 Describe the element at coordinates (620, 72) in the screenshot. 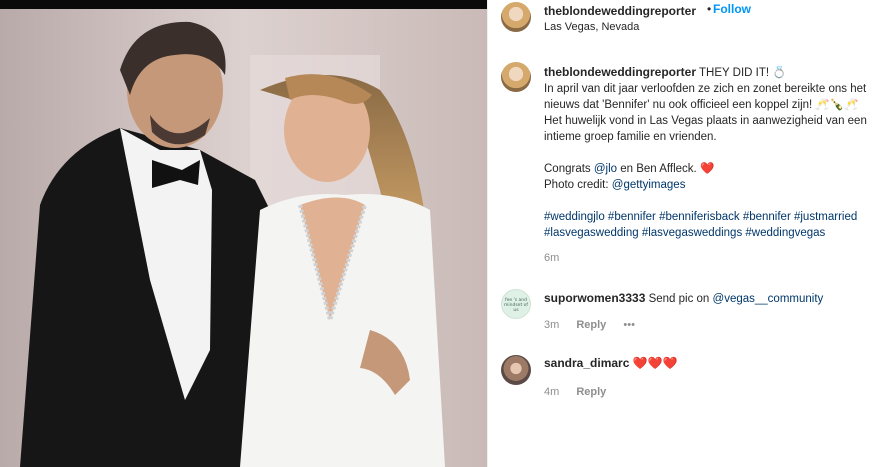

I see `caption-username: theblondeweddingreporter` at that location.